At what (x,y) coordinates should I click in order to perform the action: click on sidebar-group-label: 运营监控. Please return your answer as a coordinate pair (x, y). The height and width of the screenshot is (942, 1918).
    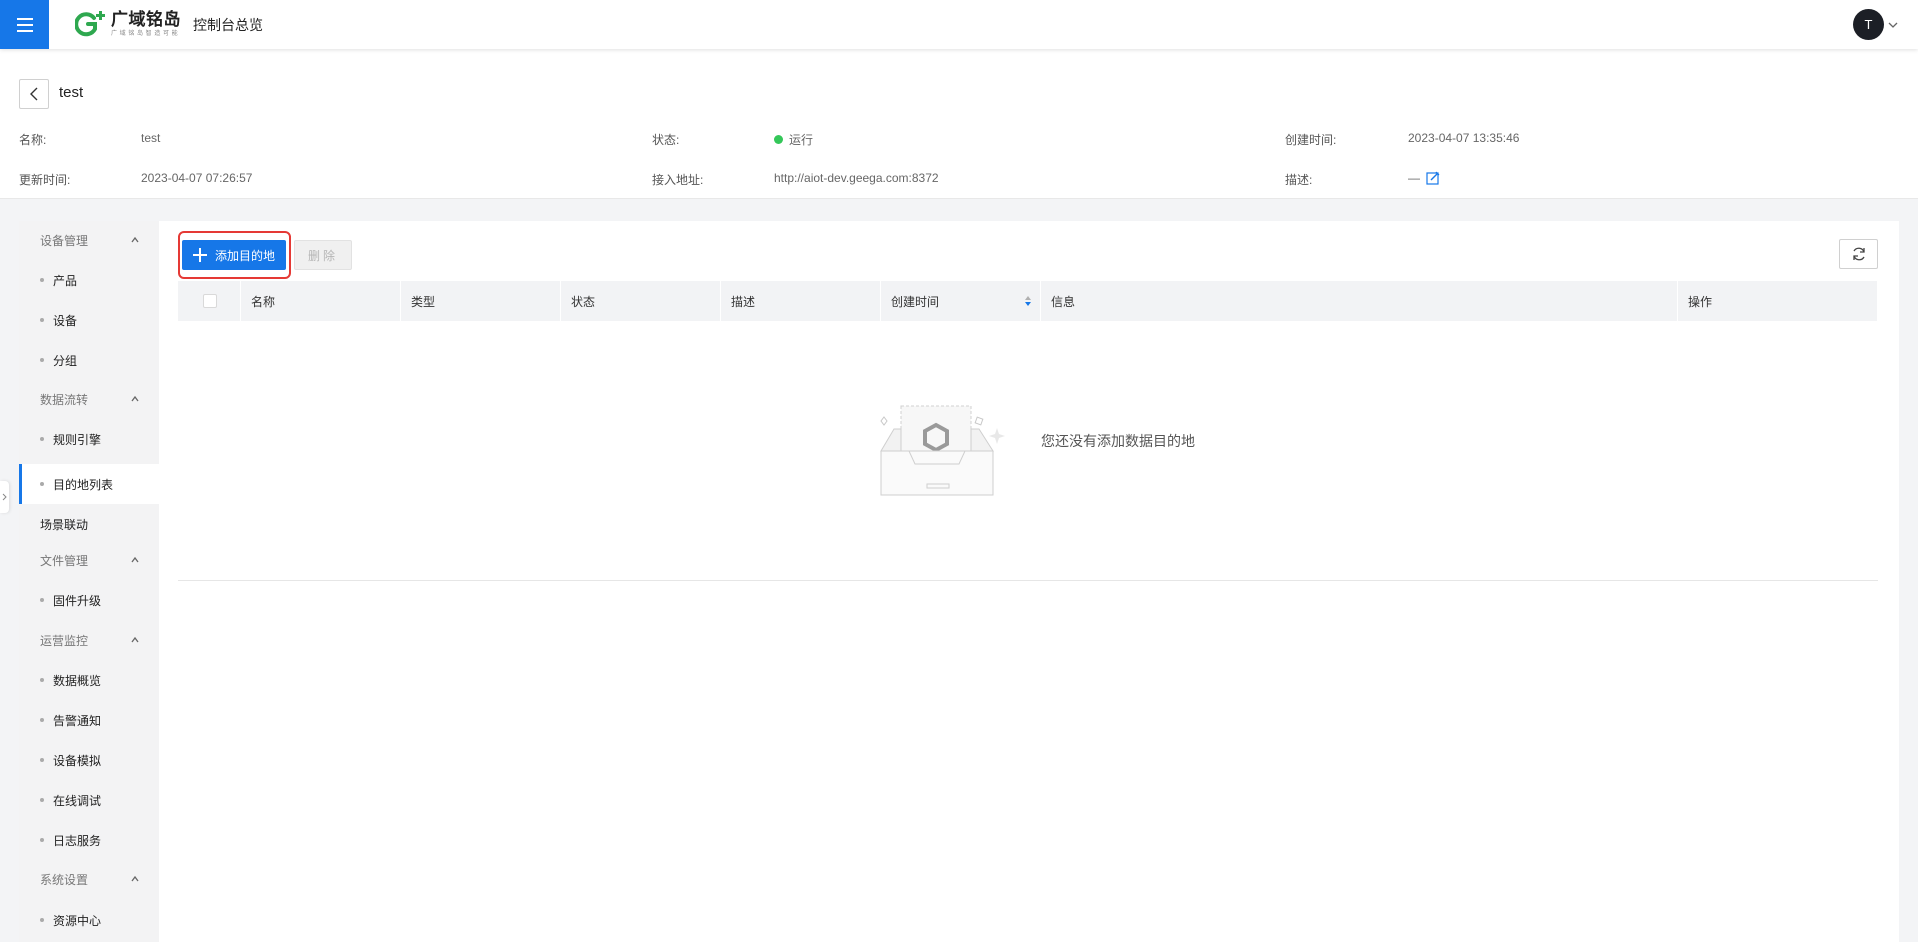
    Looking at the image, I should click on (64, 640).